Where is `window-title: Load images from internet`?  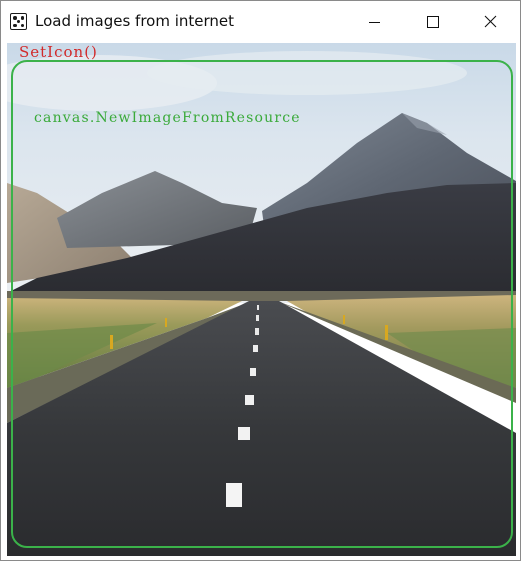 window-title: Load images from internet is located at coordinates (135, 21).